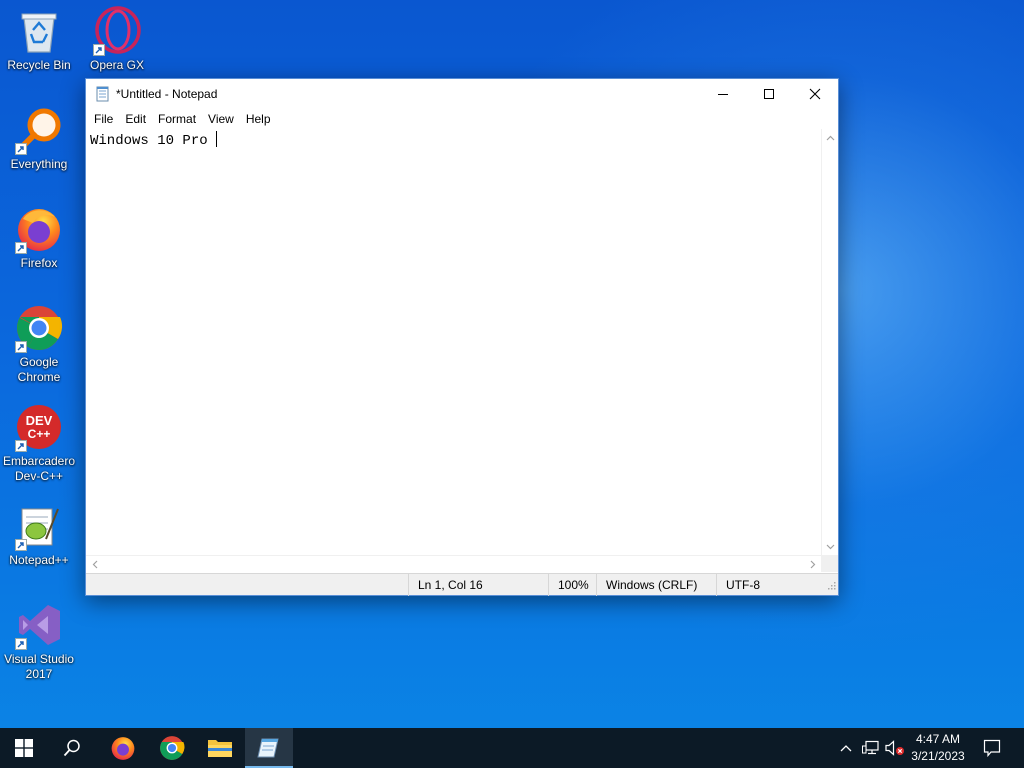 This screenshot has height=768, width=1024. What do you see at coordinates (39, 65) in the screenshot?
I see `desktop-icon-label: Recycle Bin` at bounding box center [39, 65].